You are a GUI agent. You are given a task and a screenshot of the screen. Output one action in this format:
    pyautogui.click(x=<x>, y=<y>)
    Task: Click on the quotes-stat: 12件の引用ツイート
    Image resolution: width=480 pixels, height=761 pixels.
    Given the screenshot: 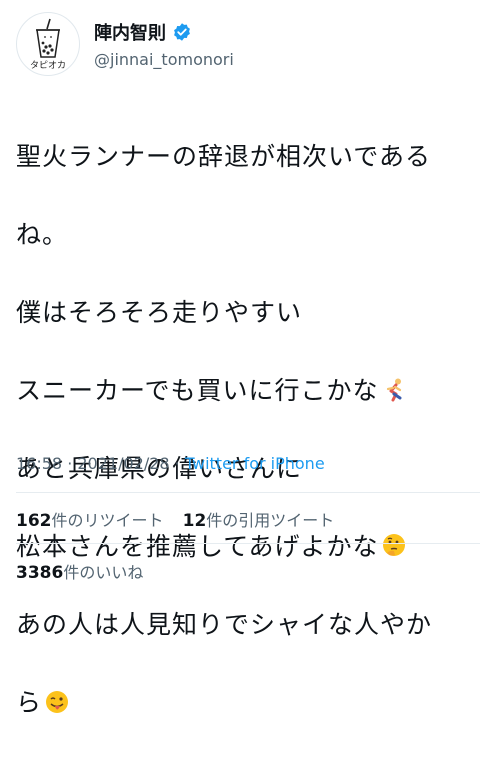 What is the action you would take?
    pyautogui.click(x=259, y=519)
    